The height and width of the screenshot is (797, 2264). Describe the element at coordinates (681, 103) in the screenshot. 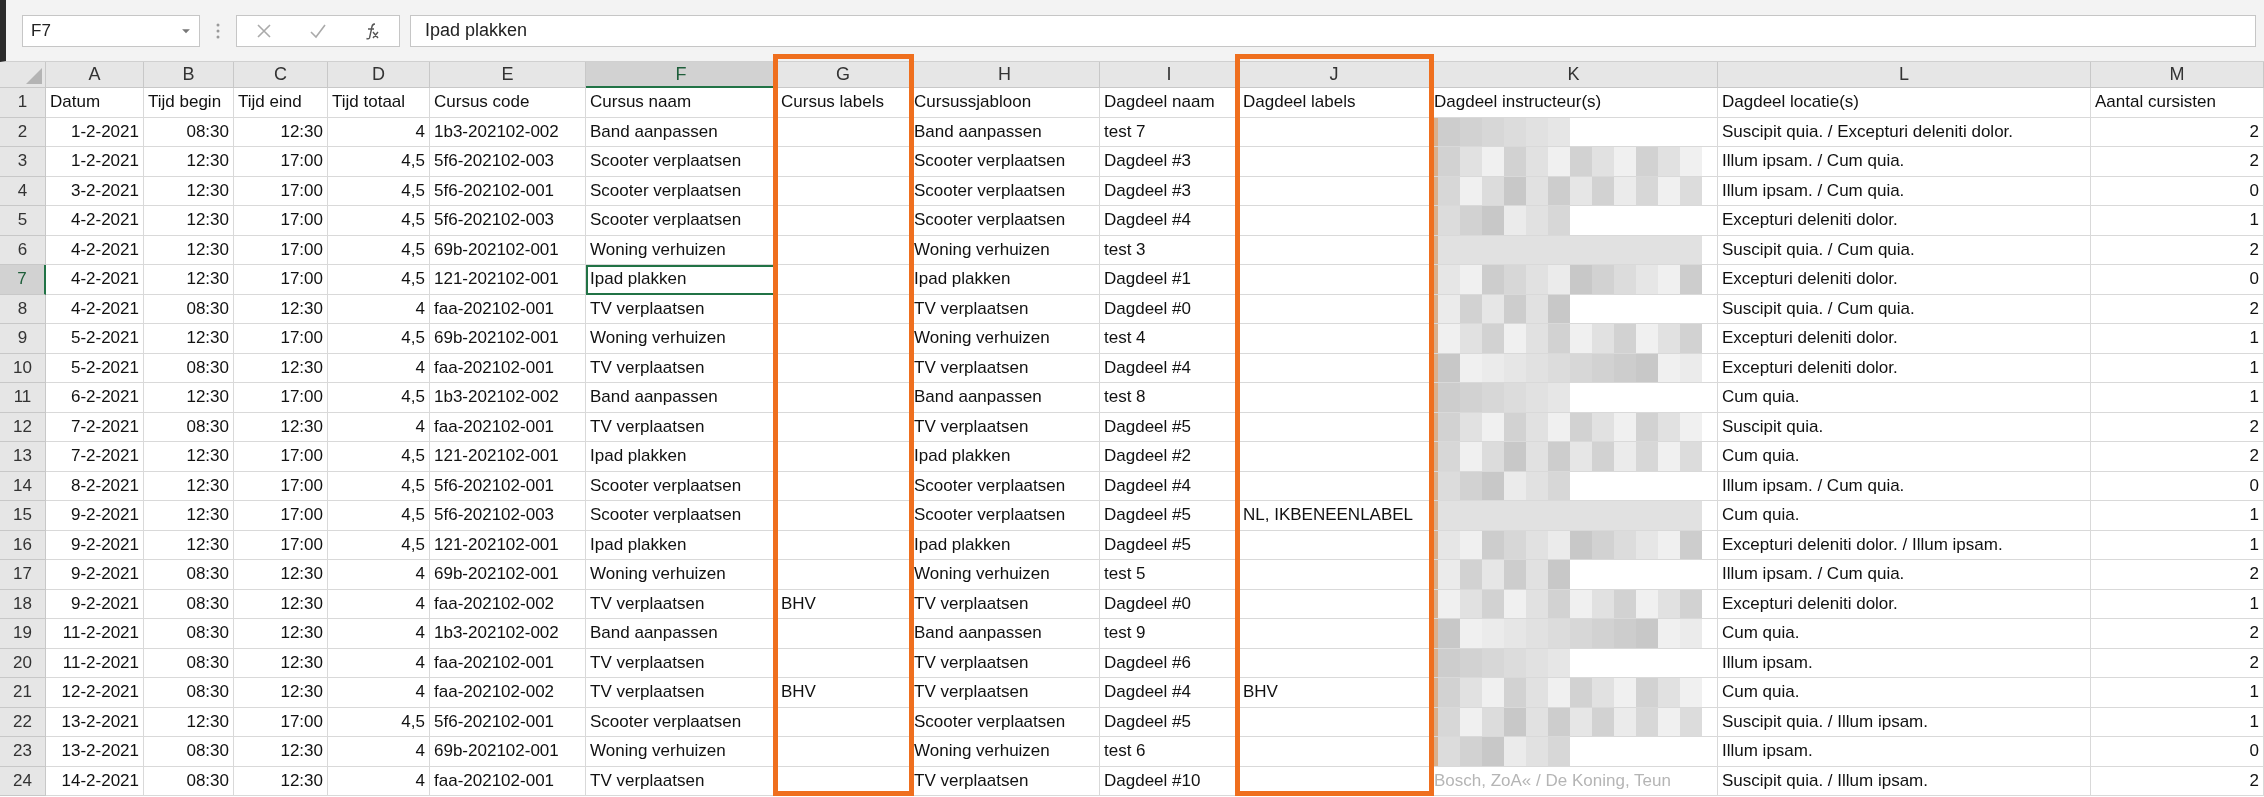

I see `column-title: Cursus naam` at that location.